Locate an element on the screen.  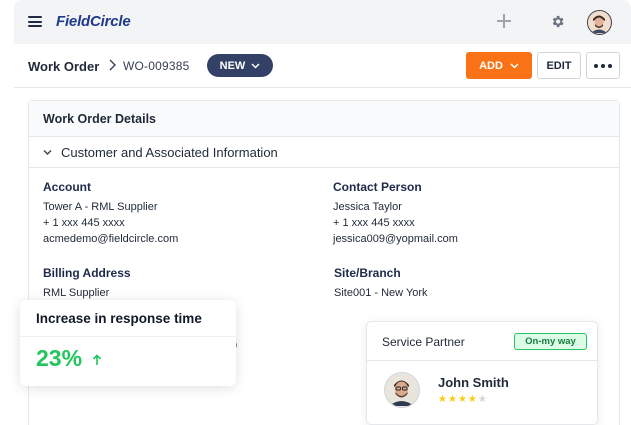
hamburger-icon is located at coordinates (35, 21).